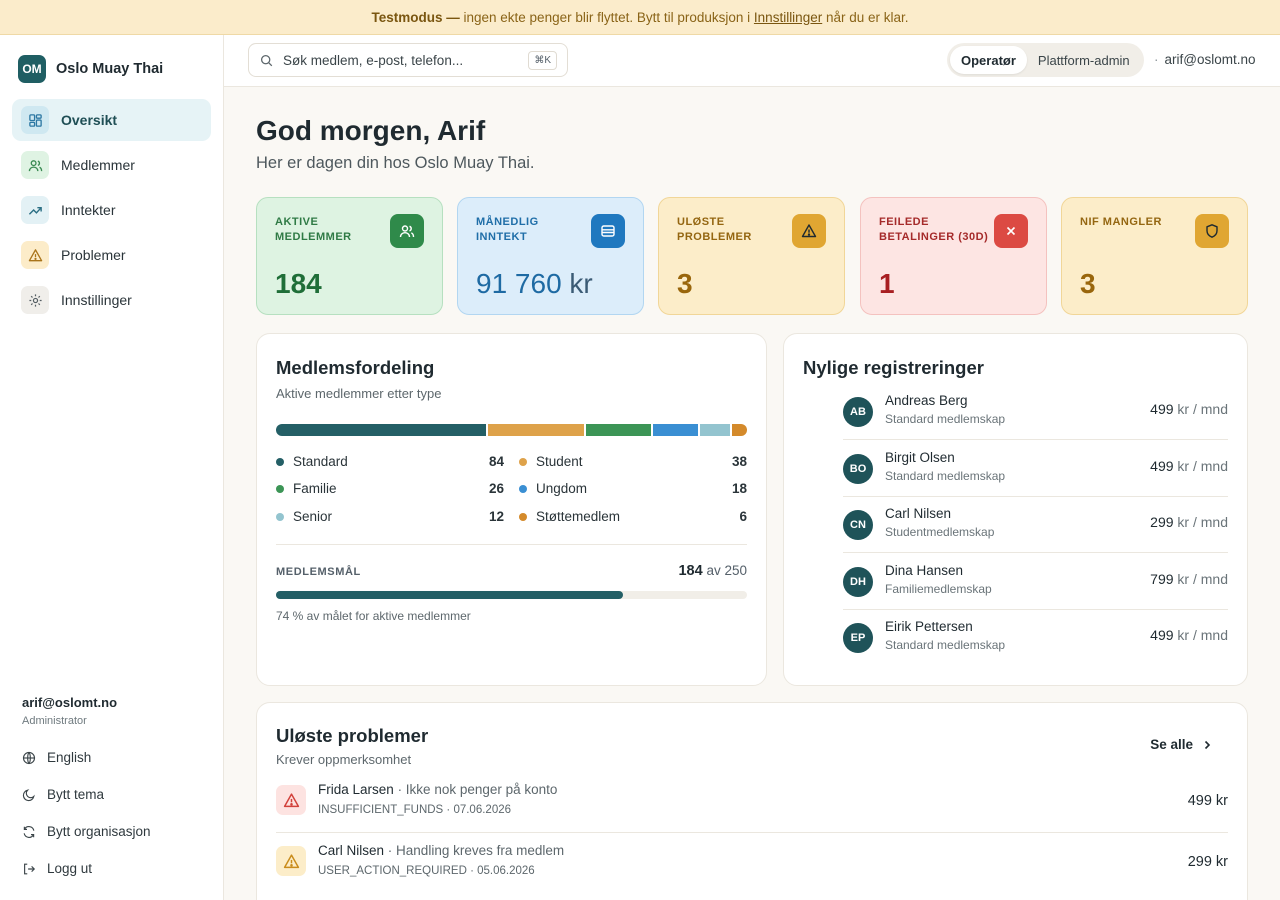  Describe the element at coordinates (633, 461) in the screenshot. I see `legend-item-student: Student 38` at that location.